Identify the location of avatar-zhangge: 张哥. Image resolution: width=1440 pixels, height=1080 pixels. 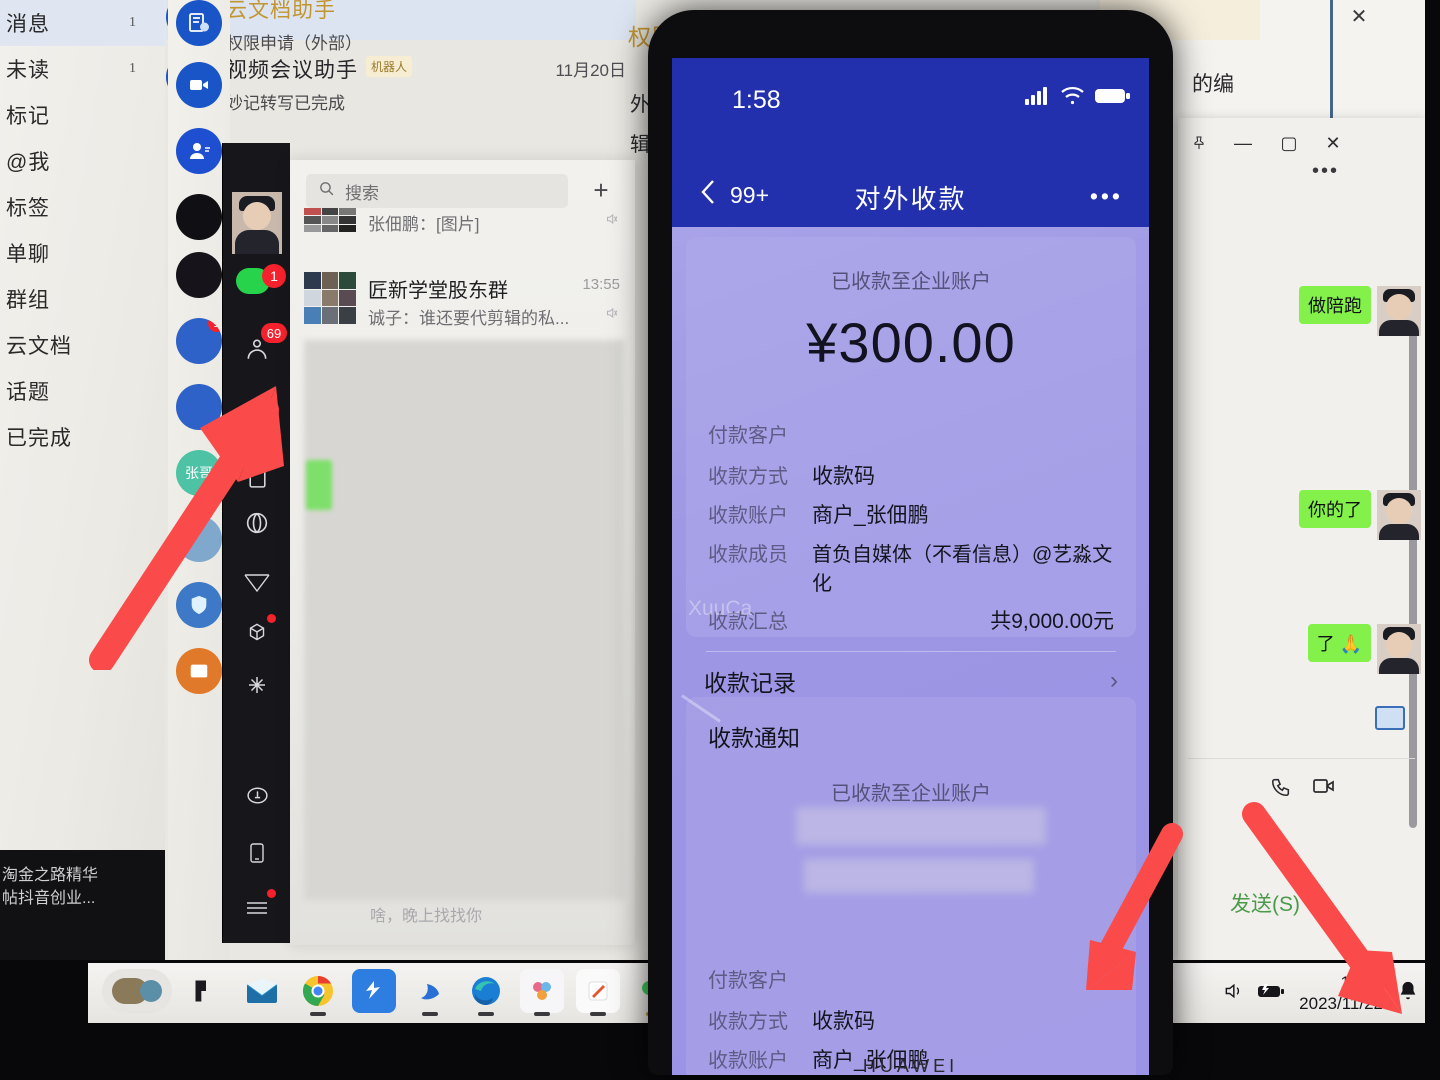
(199, 473).